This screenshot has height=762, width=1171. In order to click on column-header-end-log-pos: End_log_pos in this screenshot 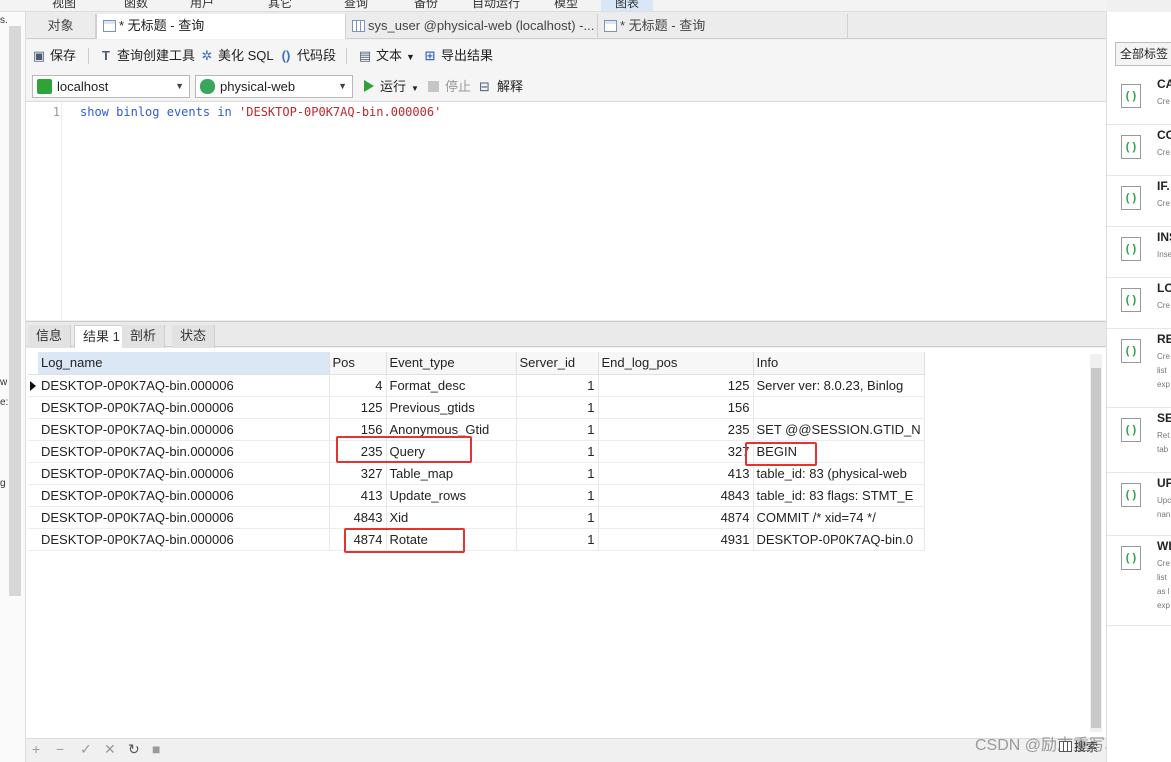, I will do `click(676, 363)`.